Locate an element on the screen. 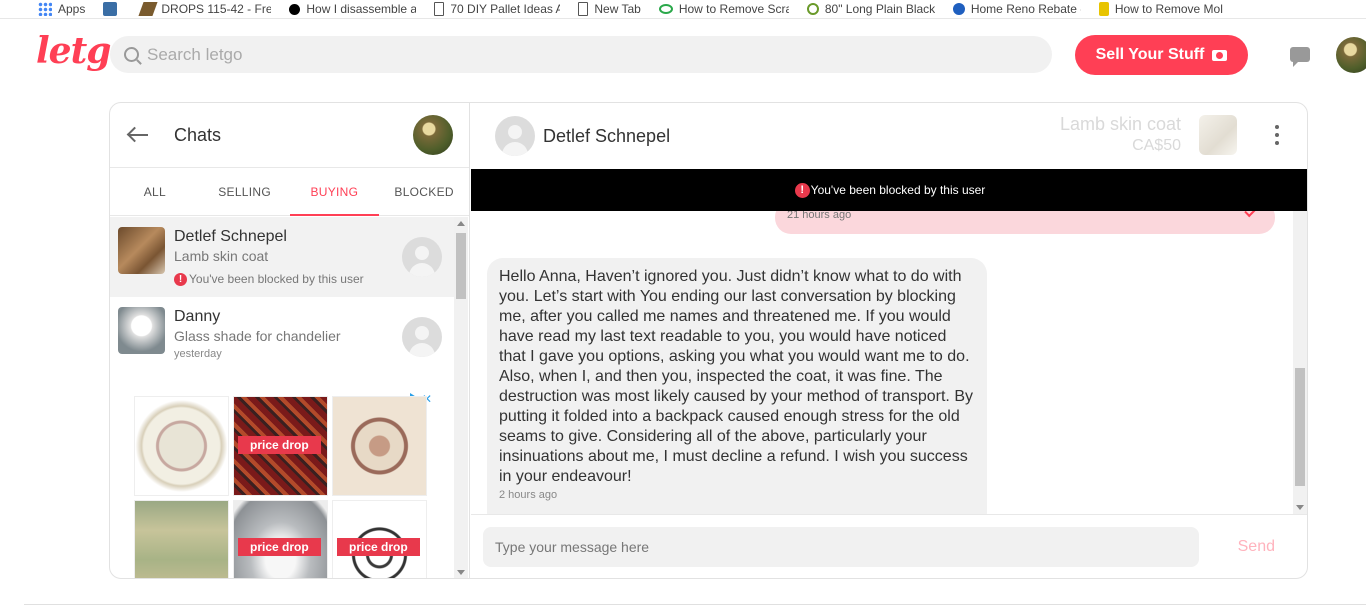  product-title: Lamb skin coat is located at coordinates (1120, 124).